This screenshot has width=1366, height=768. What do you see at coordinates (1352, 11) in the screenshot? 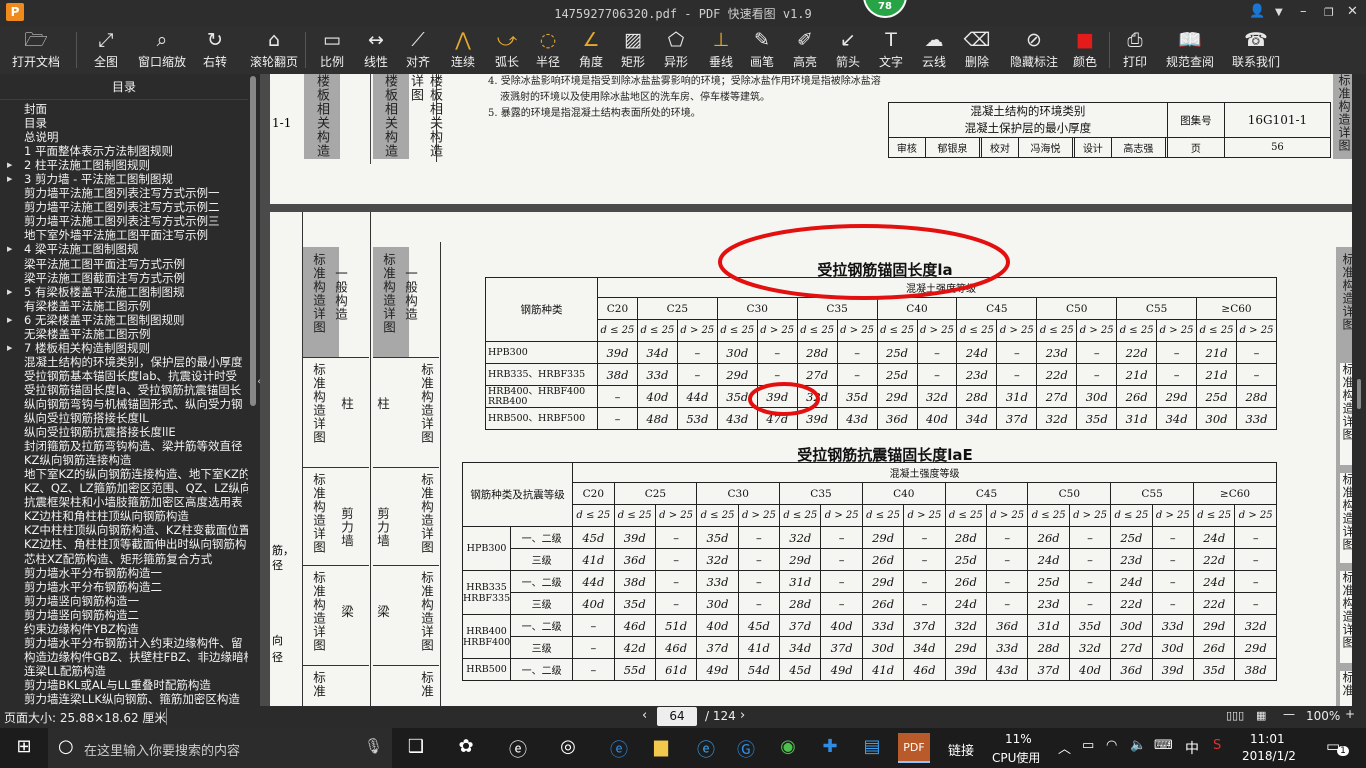
I see `close-button: ✕` at bounding box center [1352, 11].